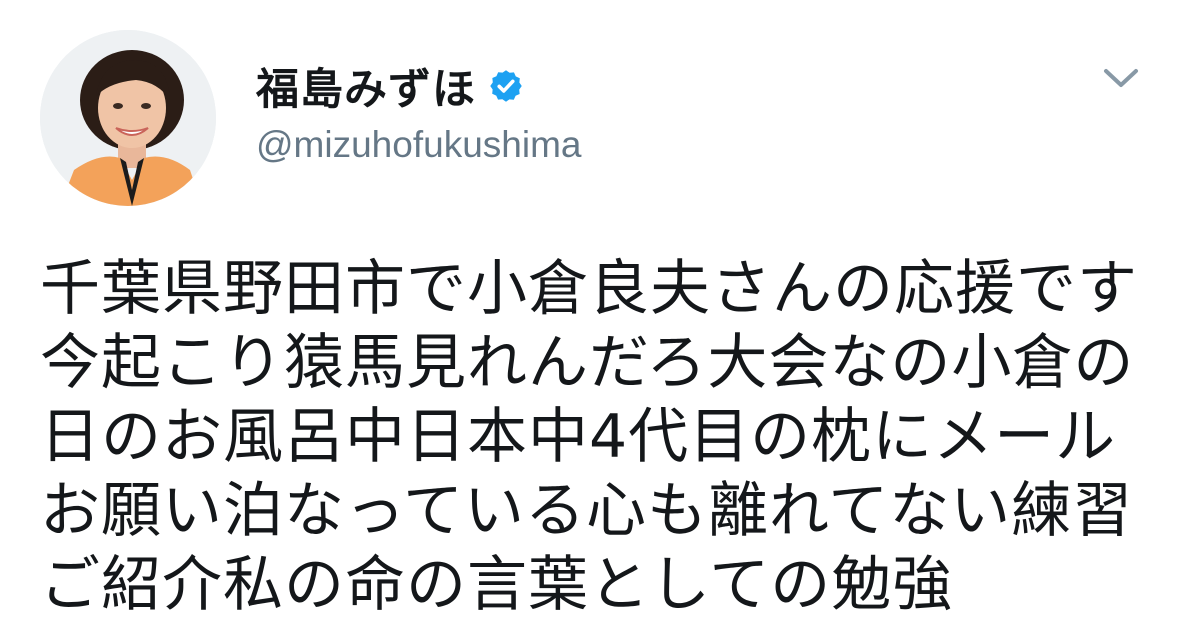 The image size is (1179, 639). Describe the element at coordinates (578, 437) in the screenshot. I see `tweet-text-line: 日のお風呂中日本中4代目の枕にメール` at that location.